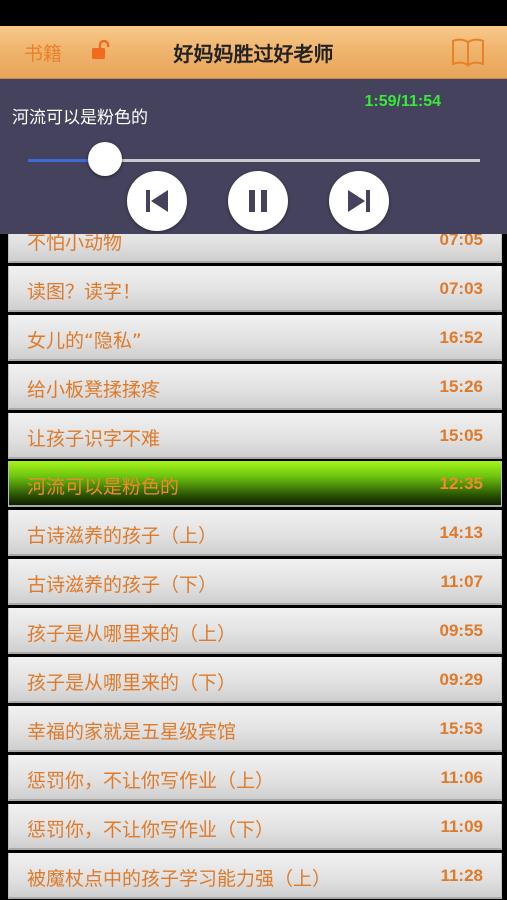 The image size is (507, 900). What do you see at coordinates (132, 634) in the screenshot?
I see `track-title: 孩子是从哪里来的（上）` at bounding box center [132, 634].